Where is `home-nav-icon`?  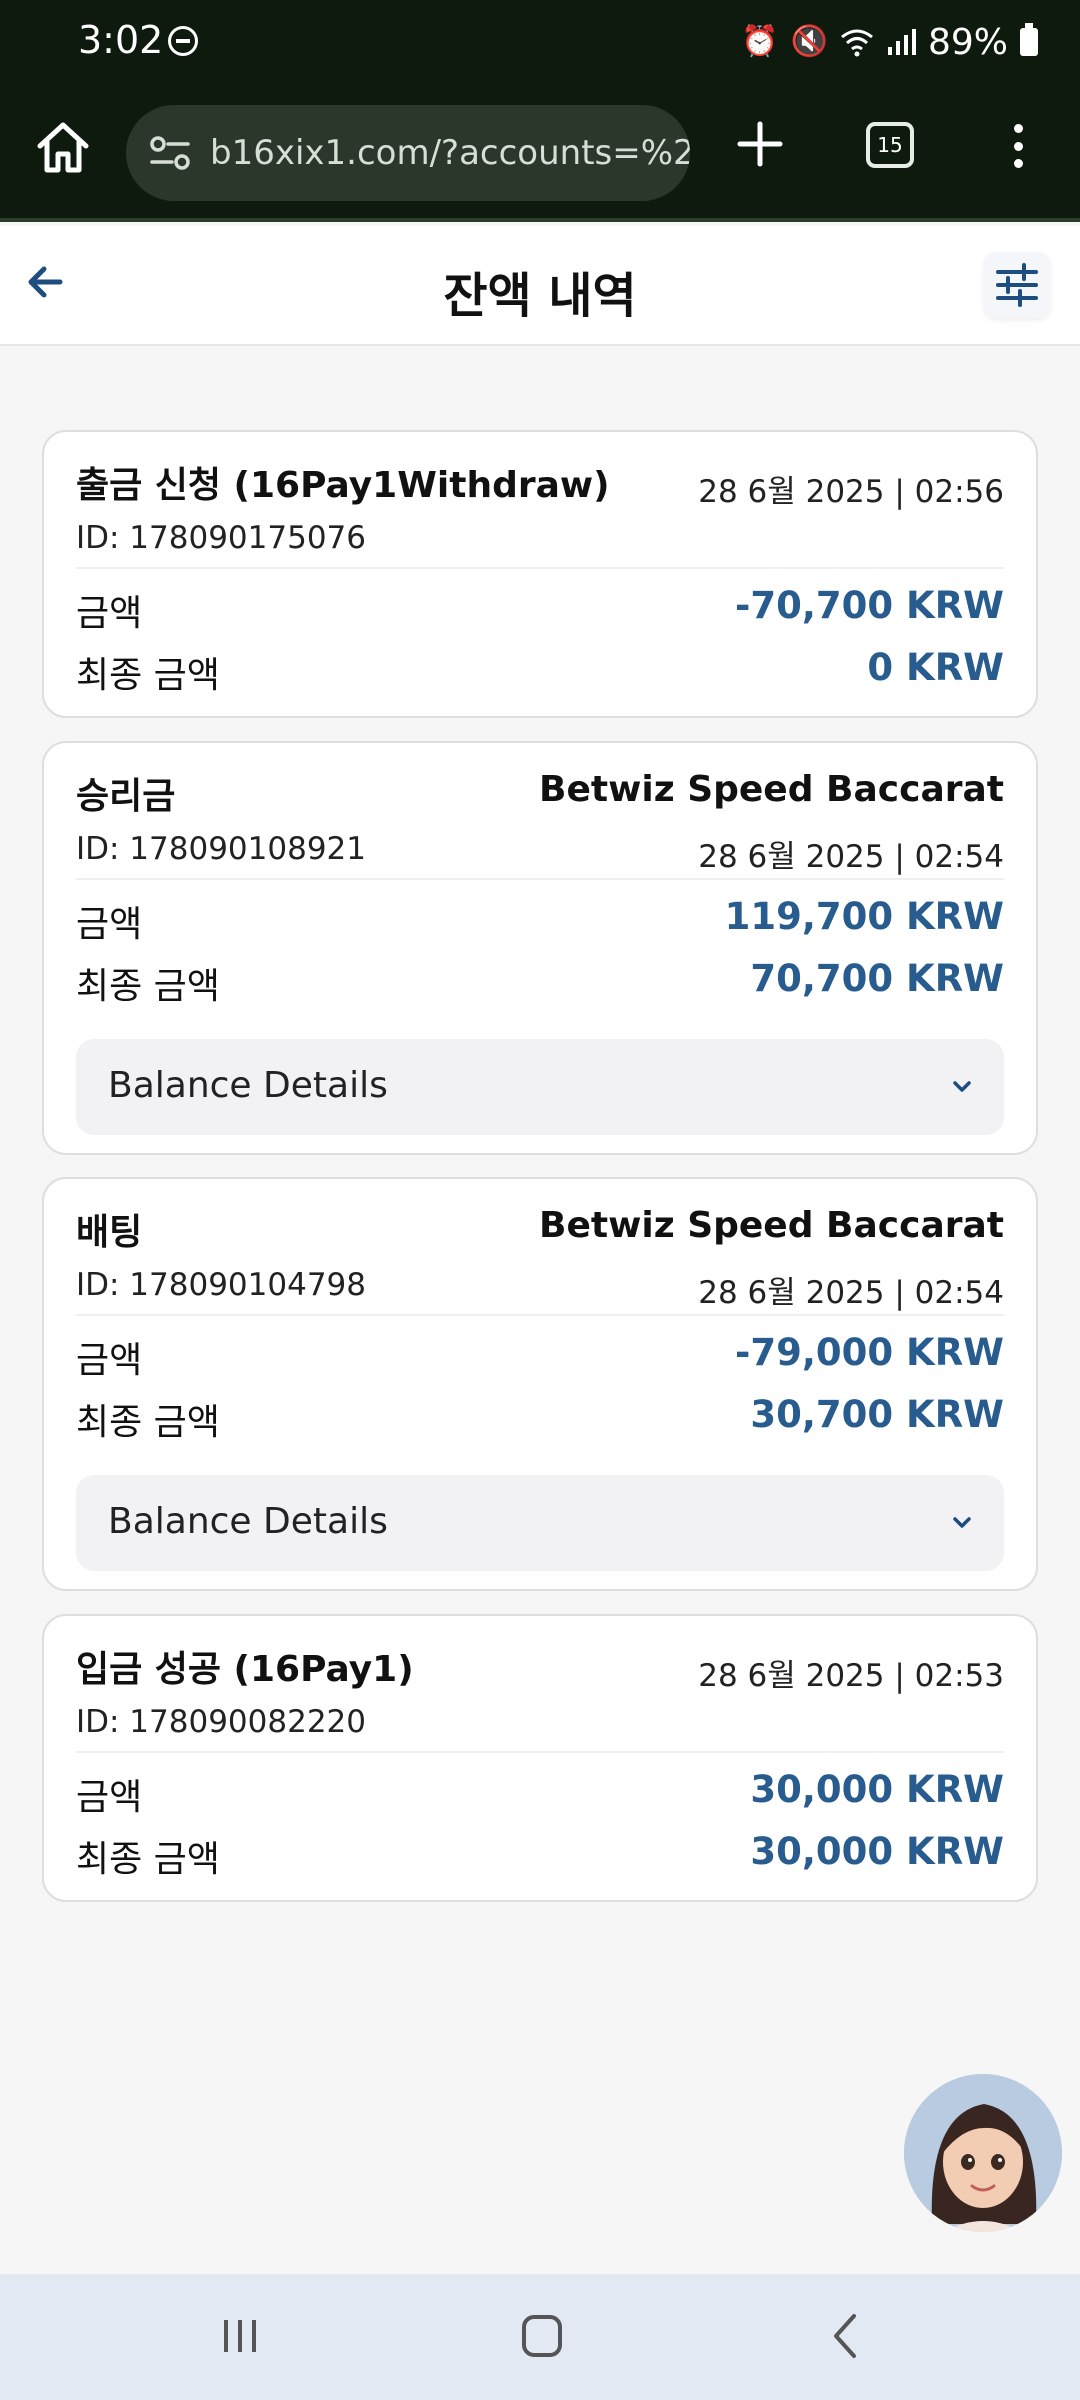 home-nav-icon is located at coordinates (542, 2336).